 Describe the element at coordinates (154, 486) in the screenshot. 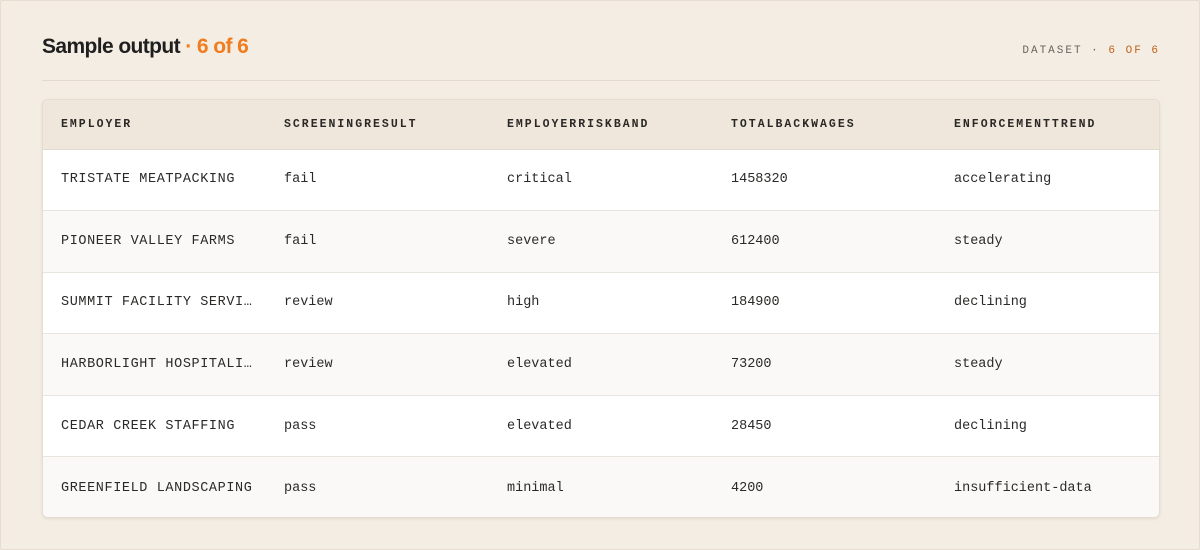

I see `cell-employer: GREENFIELD LANDSCAPING` at that location.